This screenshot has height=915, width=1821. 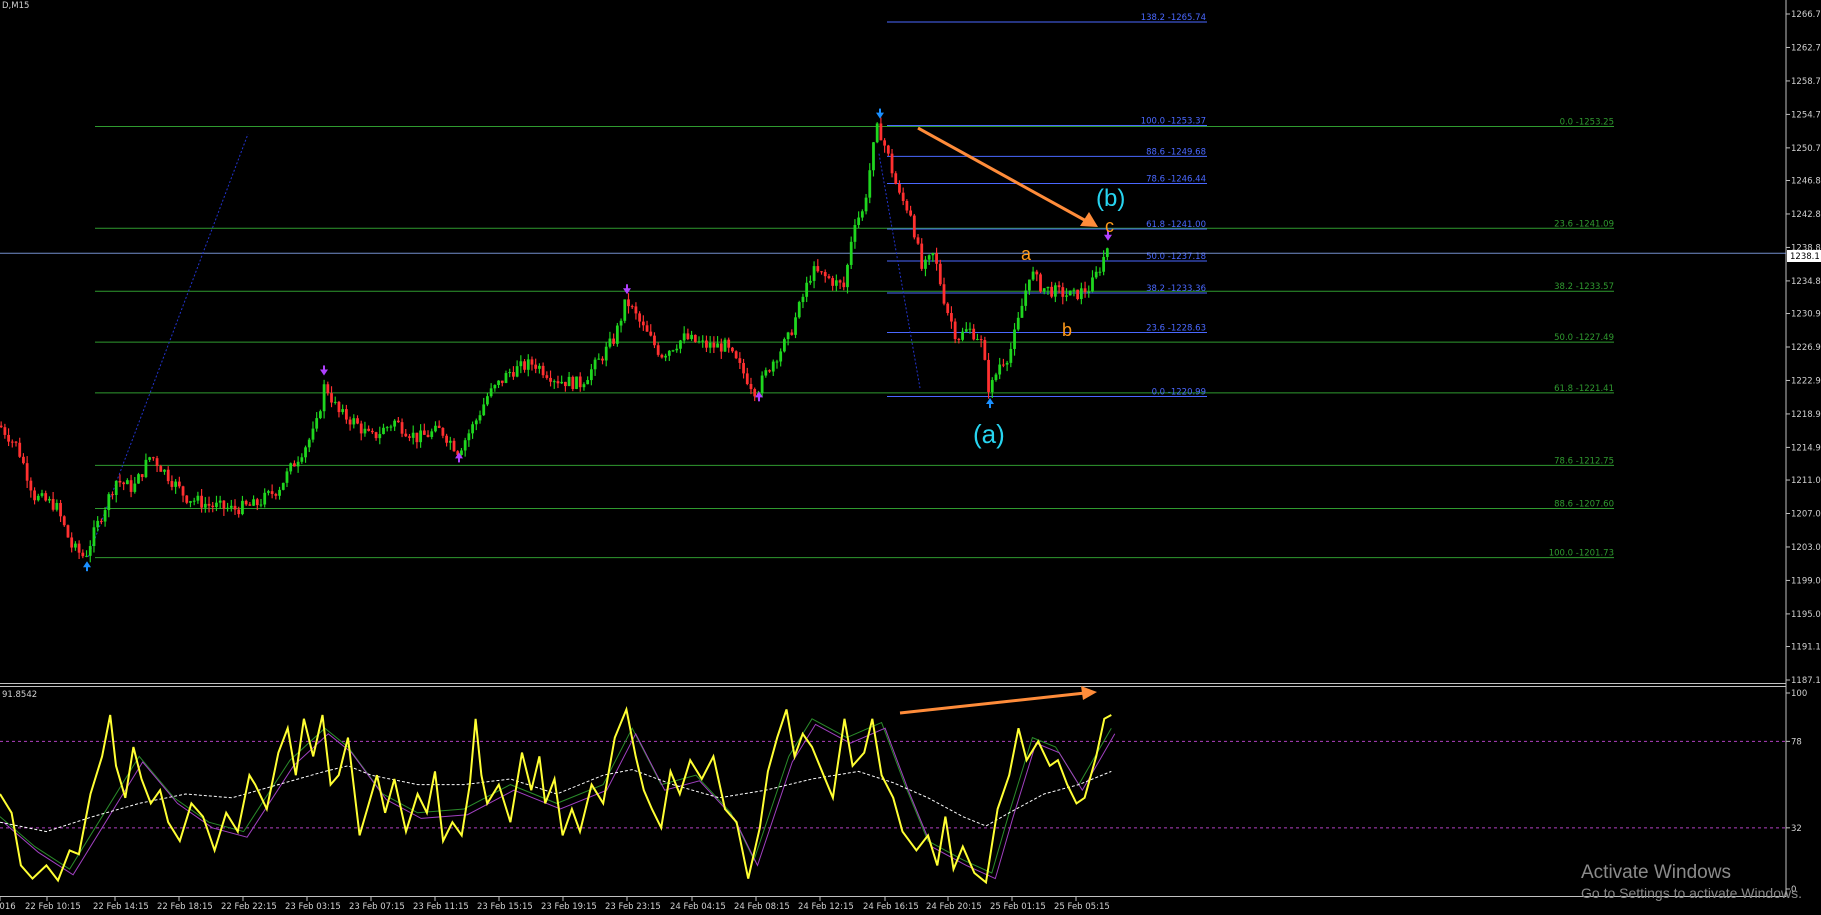 What do you see at coordinates (1806, 315) in the screenshot?
I see `price-tick-label: 1230.90` at bounding box center [1806, 315].